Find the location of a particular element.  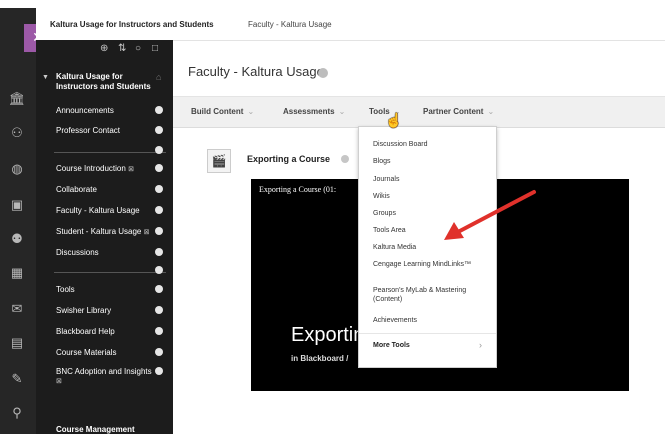

dd-divider is located at coordinates (427, 333).